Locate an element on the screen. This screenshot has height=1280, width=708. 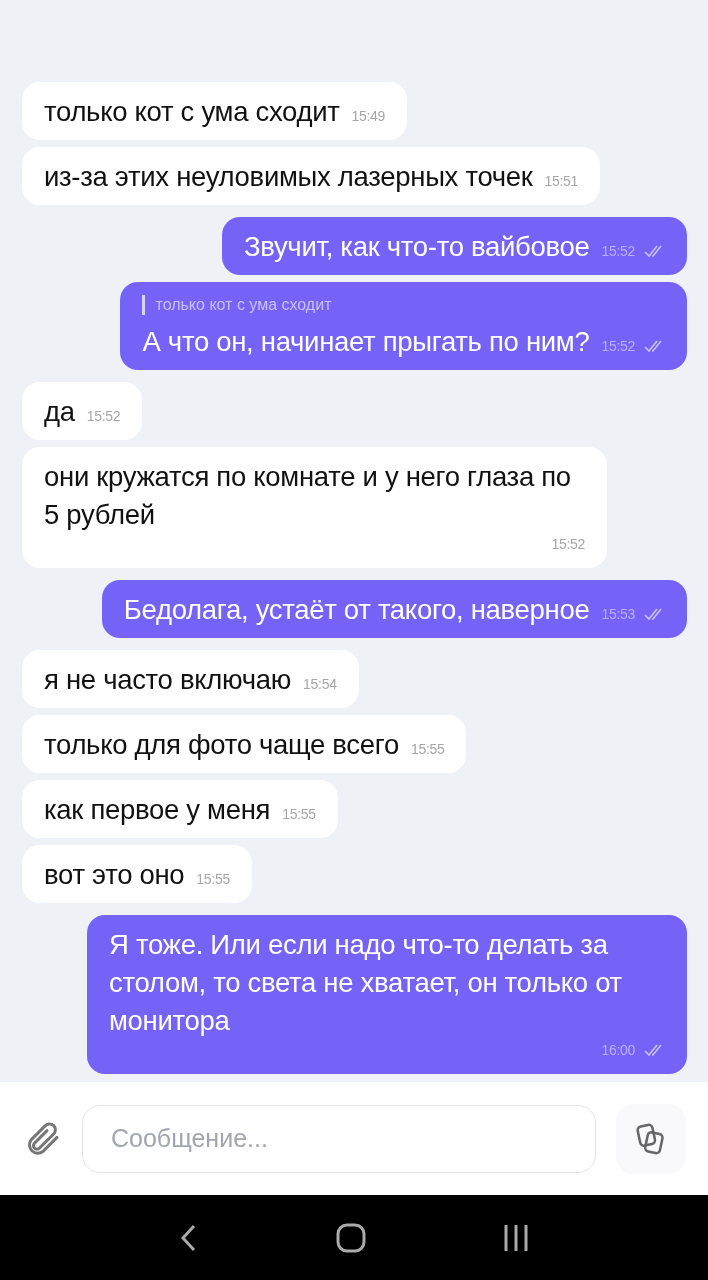
message-time: 16:00 is located at coordinates (618, 1050).